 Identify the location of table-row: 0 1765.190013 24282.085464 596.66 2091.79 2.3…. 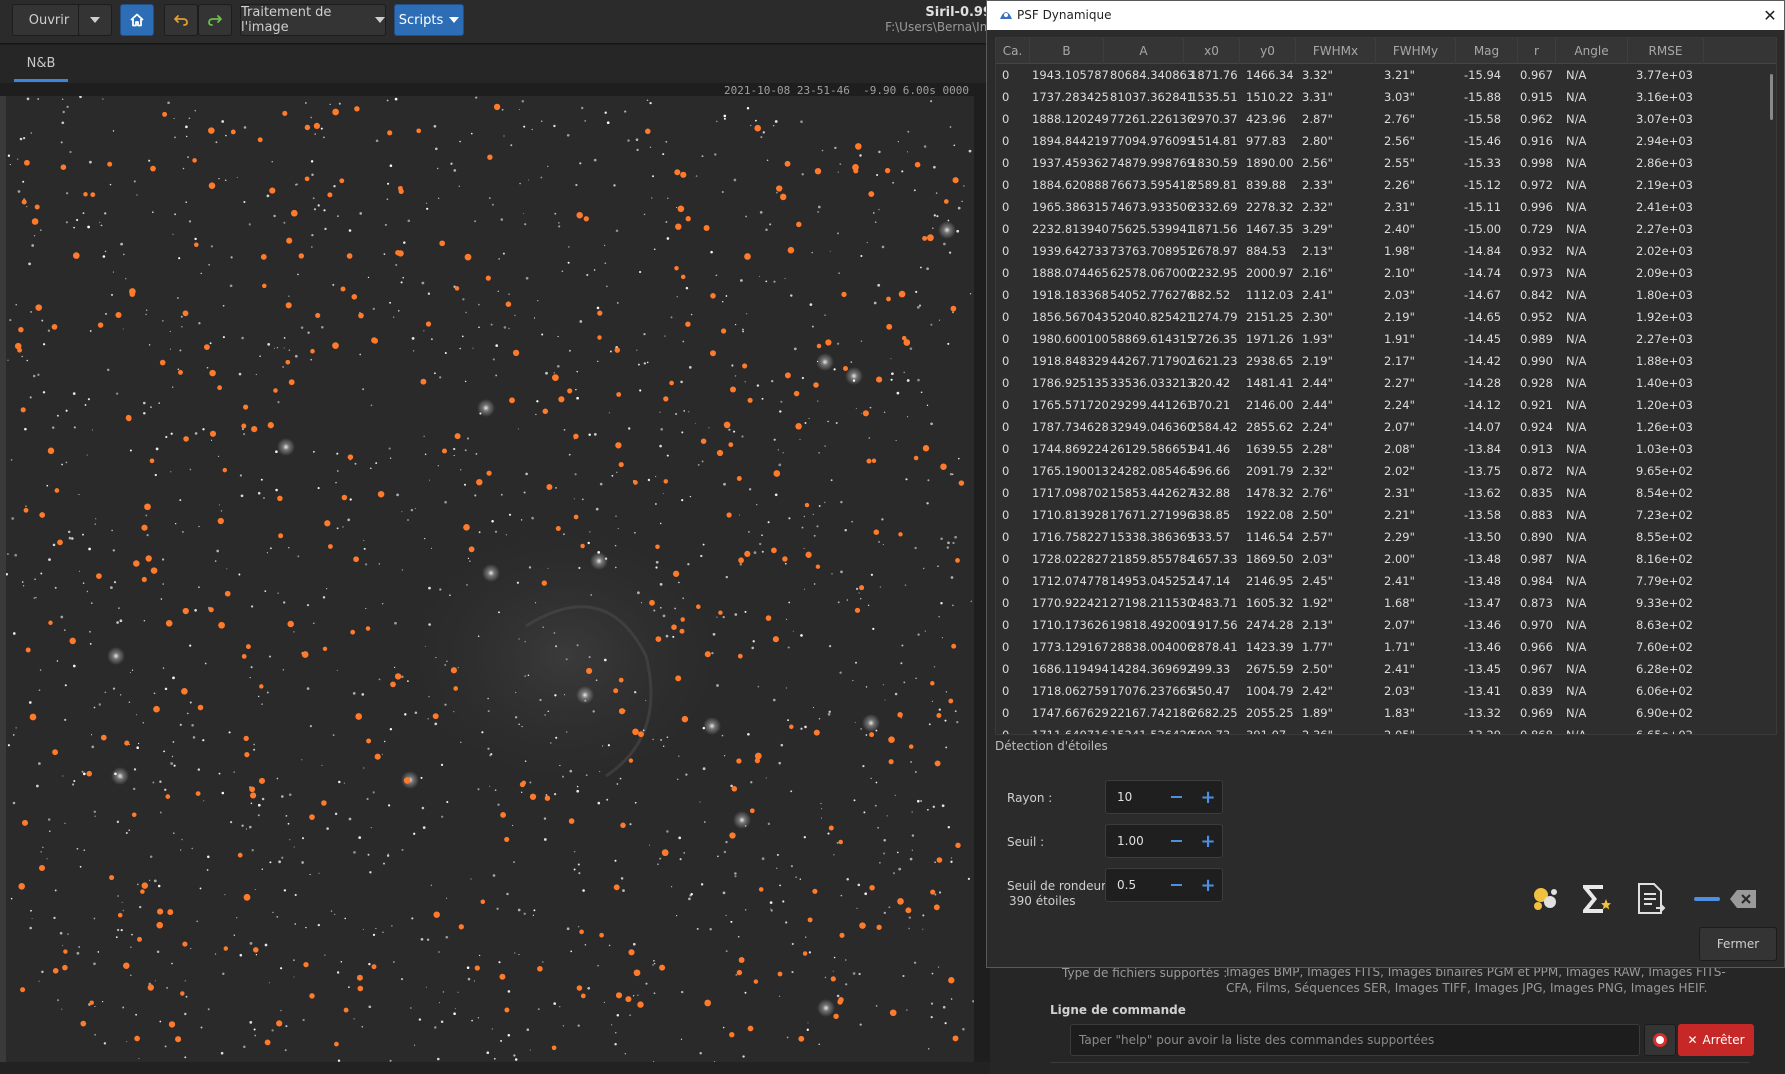
(1381, 471).